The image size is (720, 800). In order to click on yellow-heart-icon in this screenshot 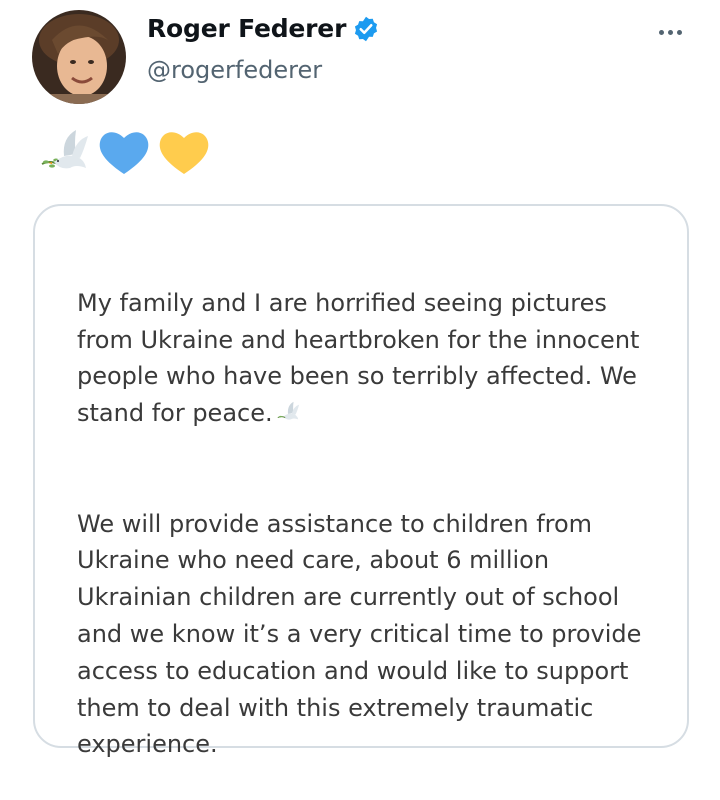, I will do `click(184, 153)`.